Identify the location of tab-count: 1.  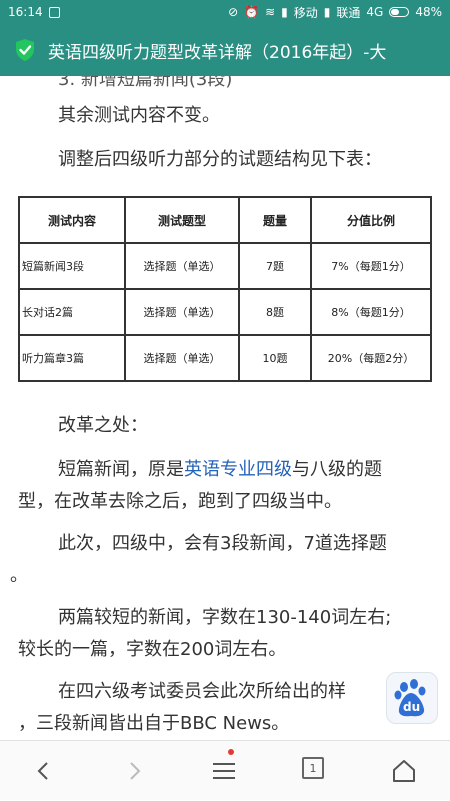
(313, 768).